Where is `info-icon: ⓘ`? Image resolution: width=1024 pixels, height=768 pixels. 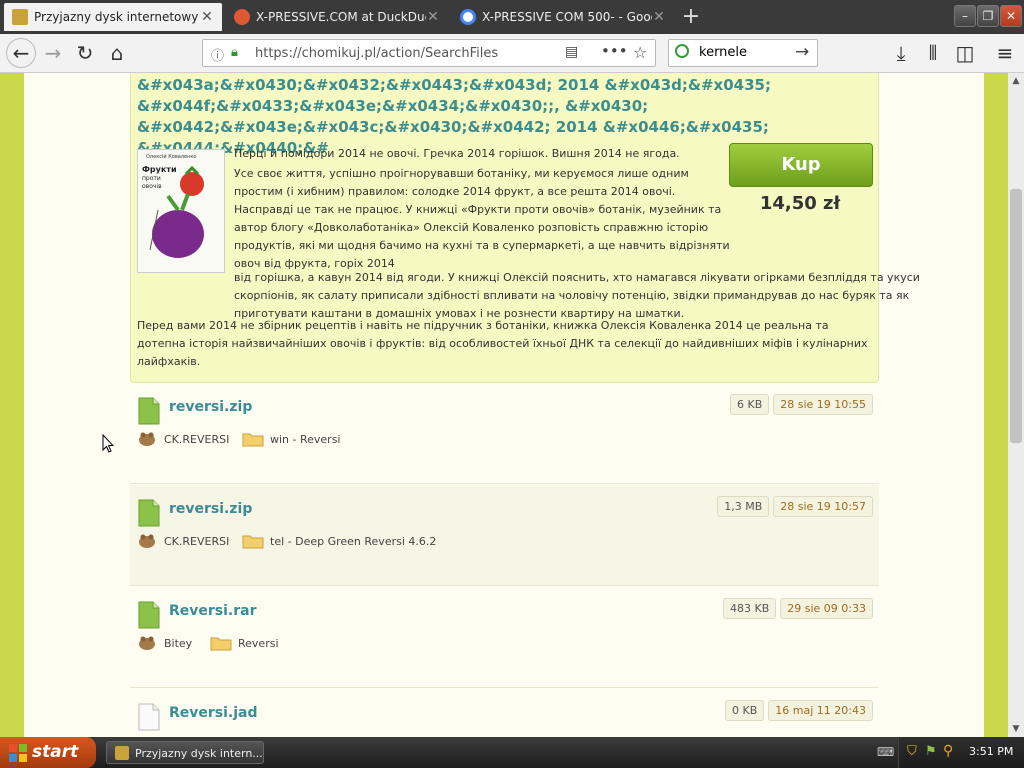 info-icon: ⓘ is located at coordinates (217, 54).